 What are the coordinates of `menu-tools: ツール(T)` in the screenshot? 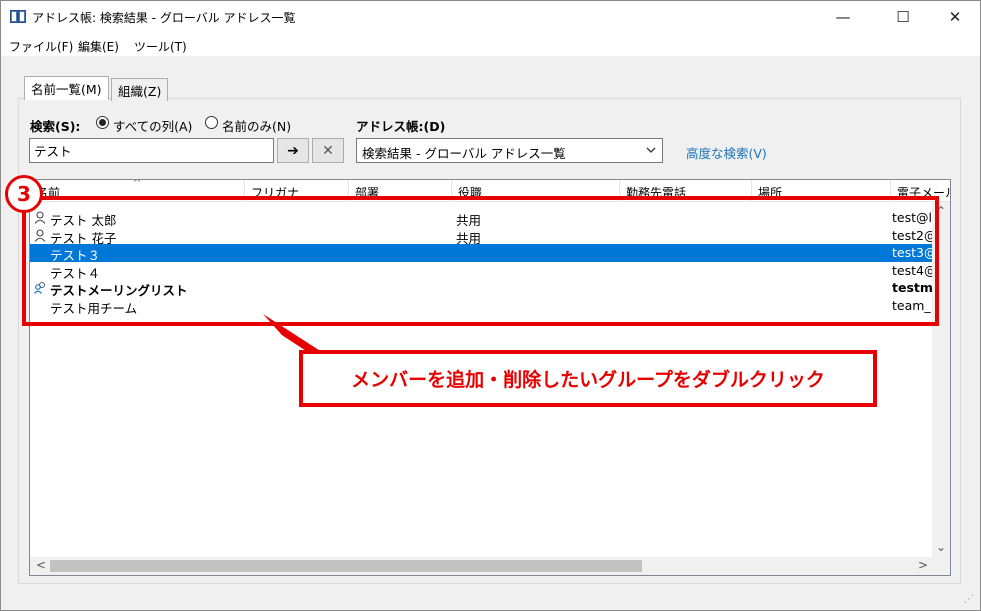 It's located at (160, 46).